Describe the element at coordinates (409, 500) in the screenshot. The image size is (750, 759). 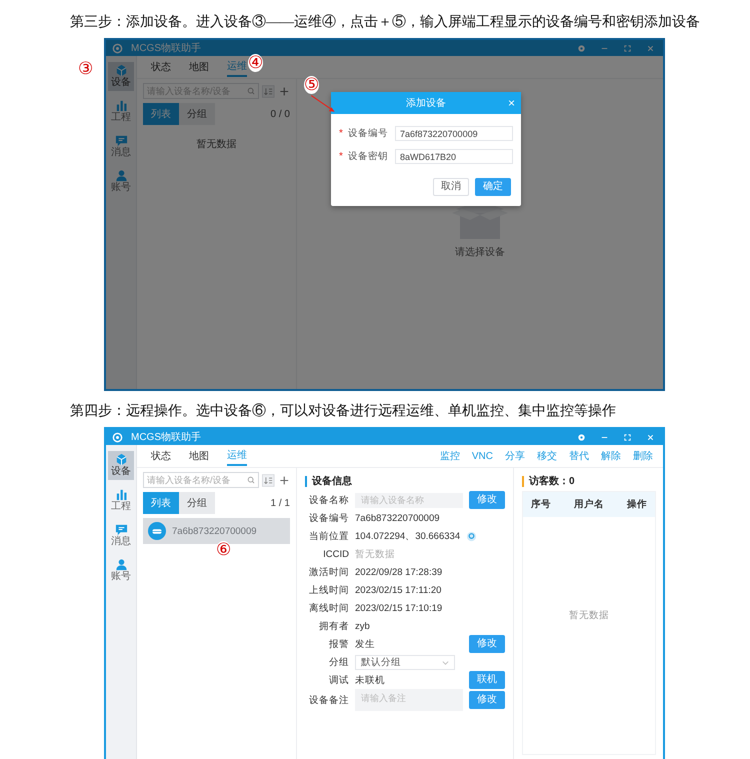
I see `name-field: 请输入设备名称` at that location.